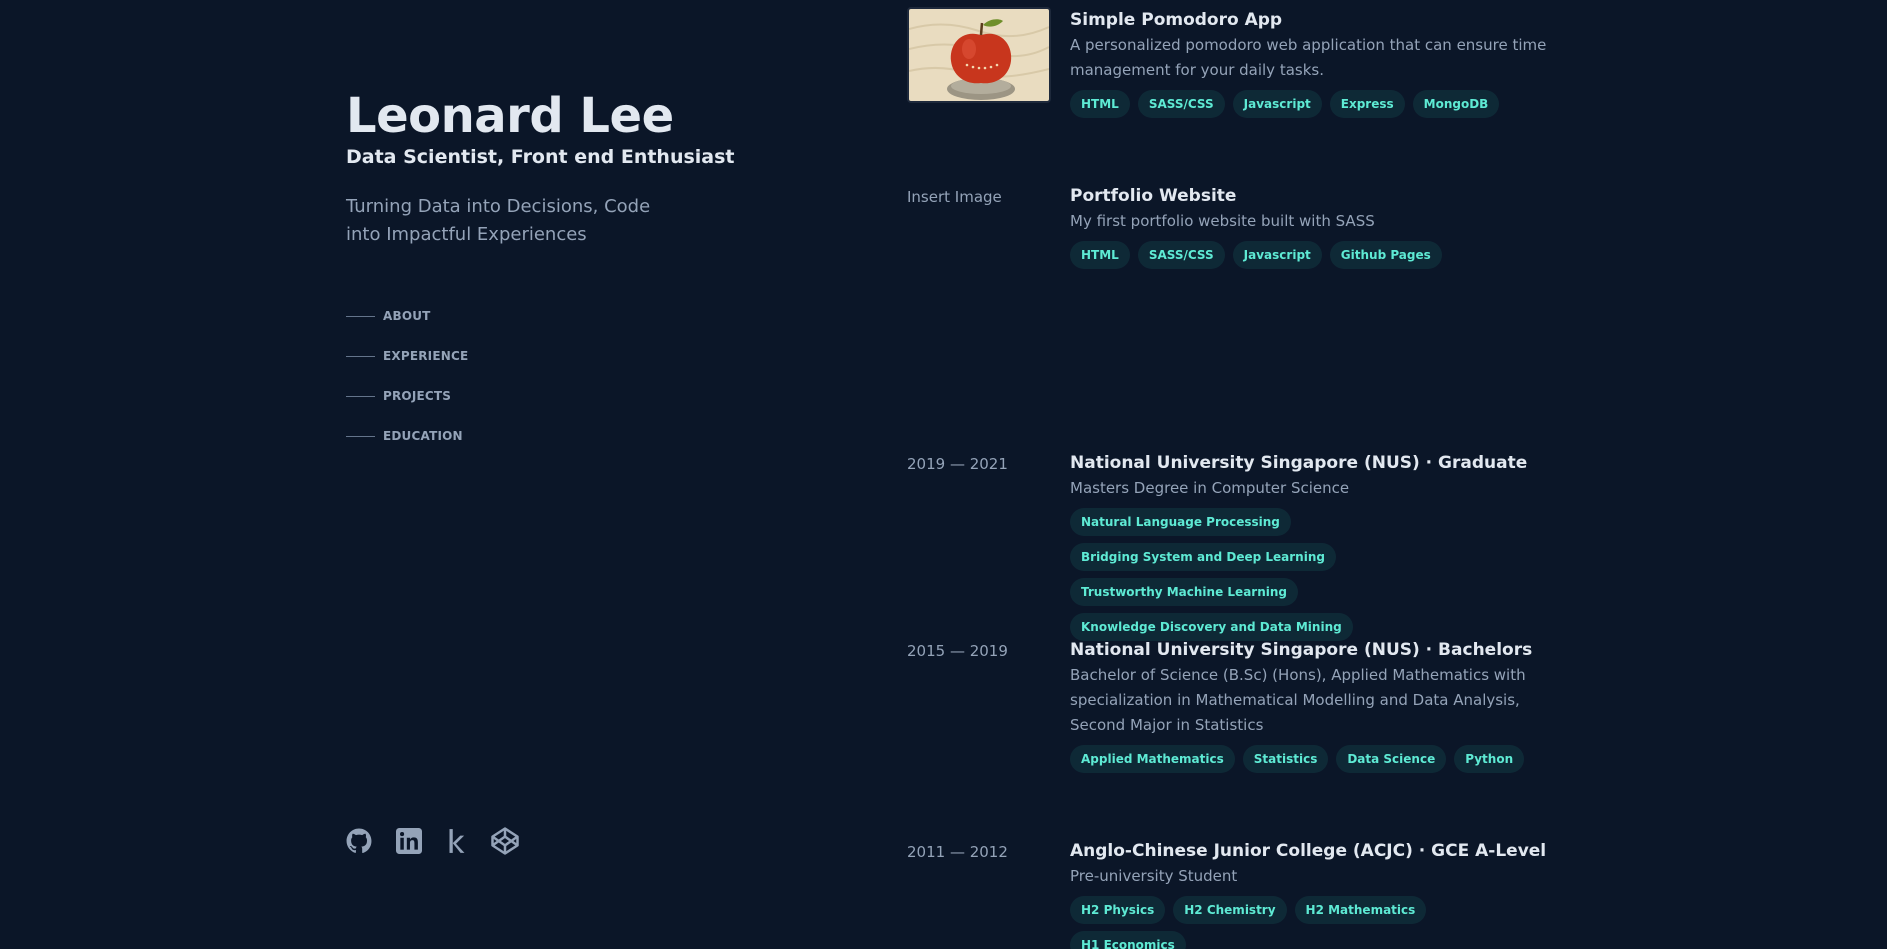  Describe the element at coordinates (417, 396) in the screenshot. I see `nav-label: Projects` at that location.